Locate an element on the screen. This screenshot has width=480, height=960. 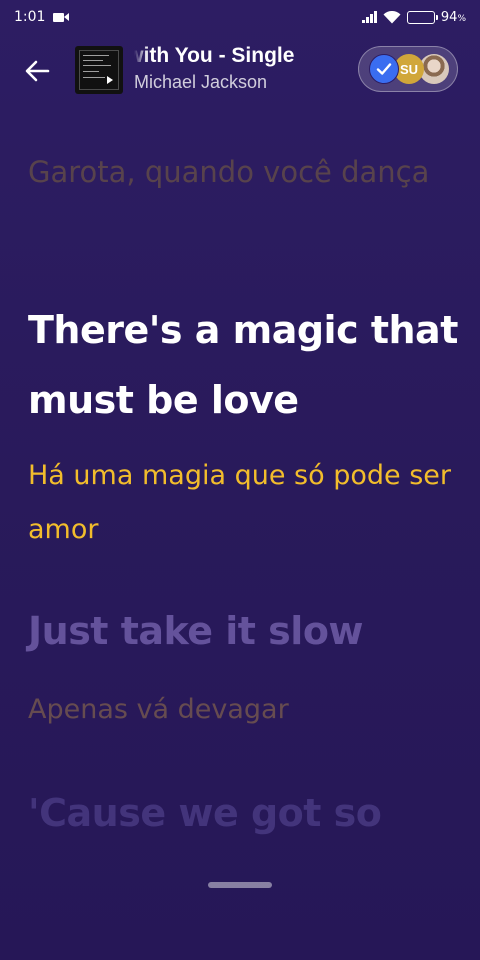
status-right: 94% is located at coordinates (413, 17).